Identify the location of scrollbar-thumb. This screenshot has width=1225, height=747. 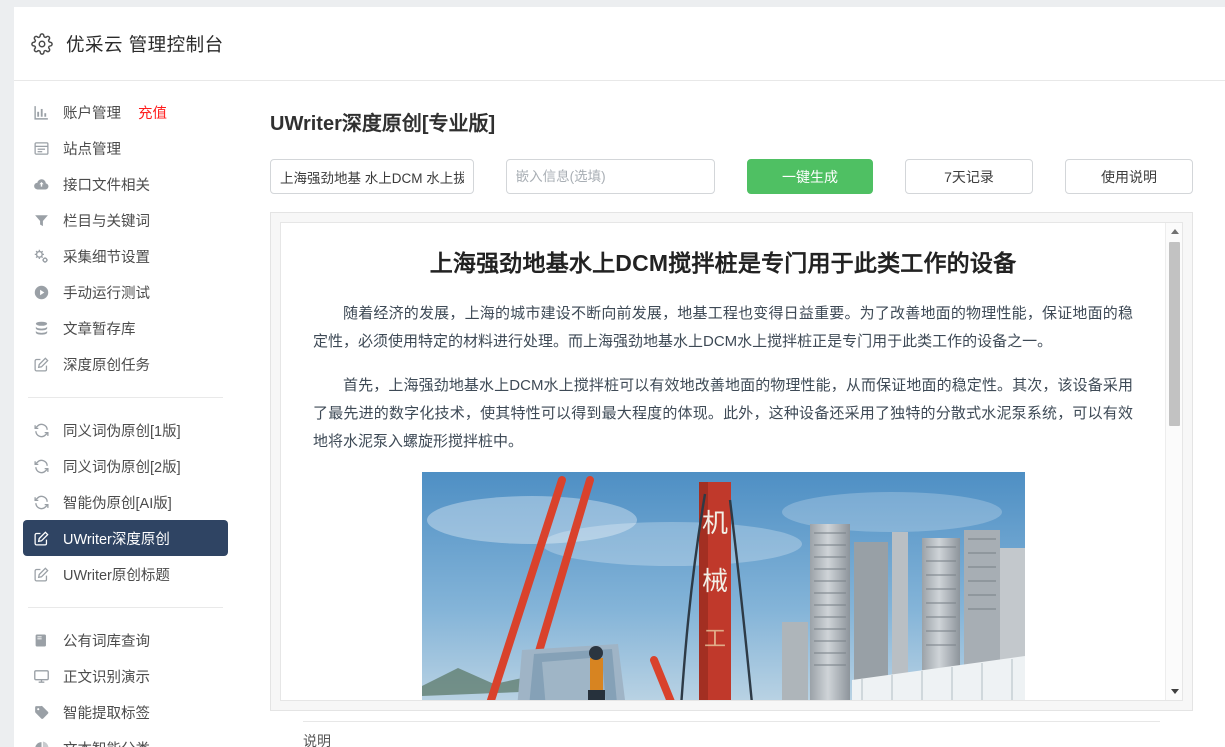
(1174, 334).